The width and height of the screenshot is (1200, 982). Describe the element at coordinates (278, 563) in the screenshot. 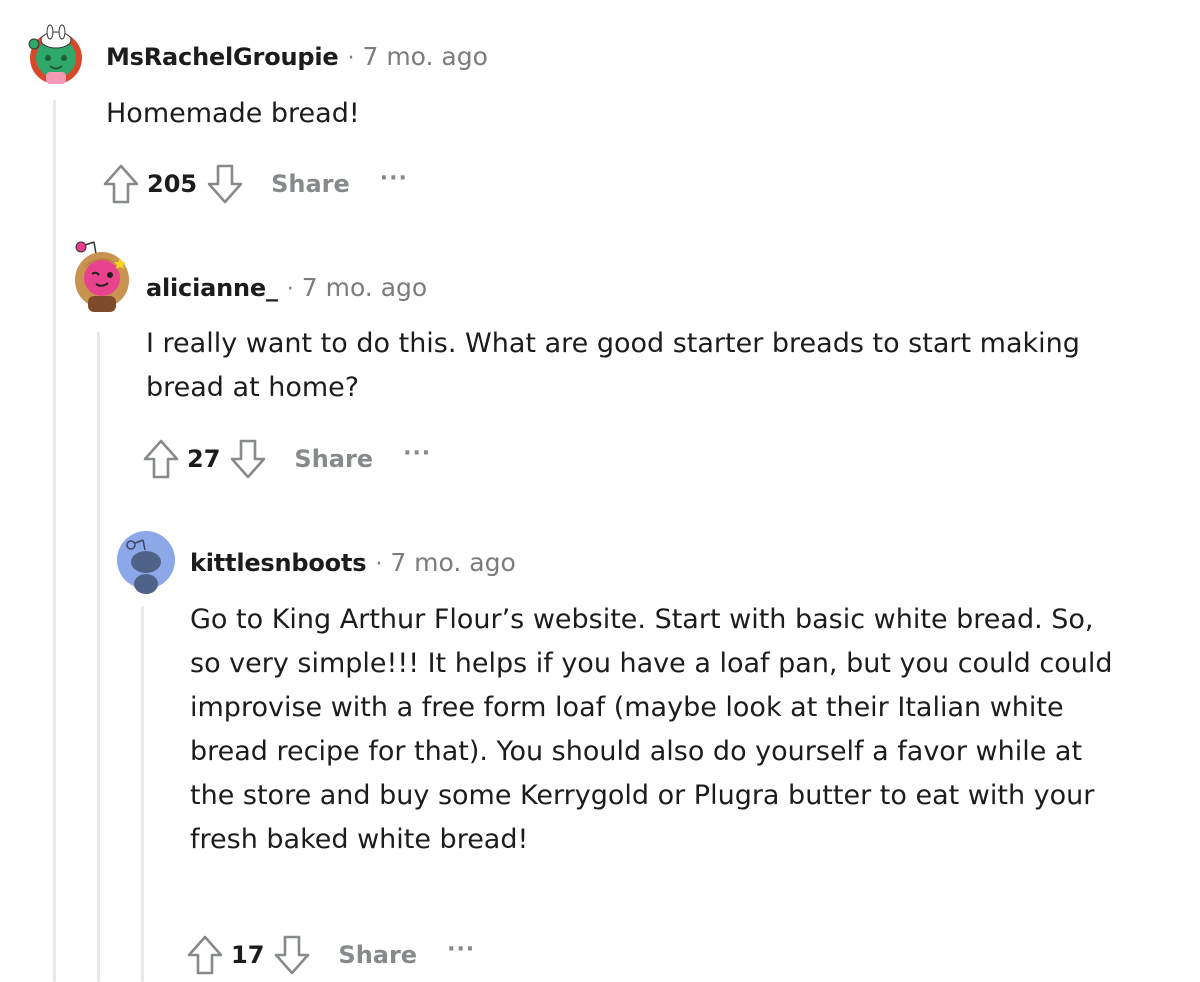

I see `username: kittlesnboots` at that location.